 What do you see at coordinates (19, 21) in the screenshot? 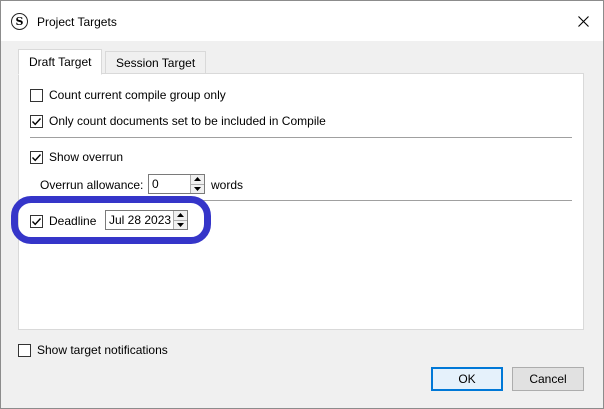
I see `scrivener-app-icon: S` at bounding box center [19, 21].